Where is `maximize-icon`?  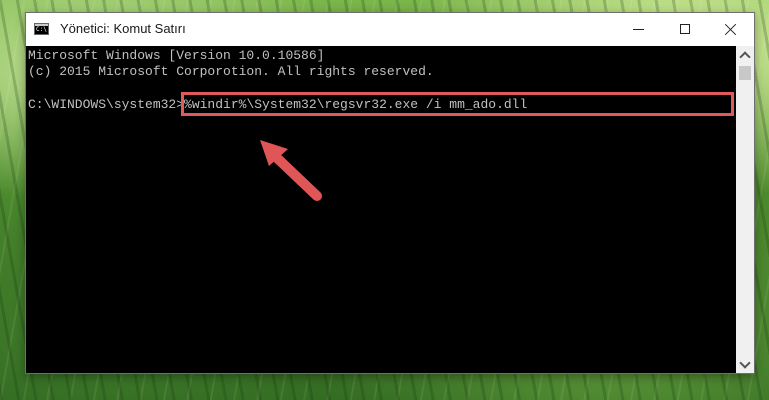
maximize-icon is located at coordinates (685, 29).